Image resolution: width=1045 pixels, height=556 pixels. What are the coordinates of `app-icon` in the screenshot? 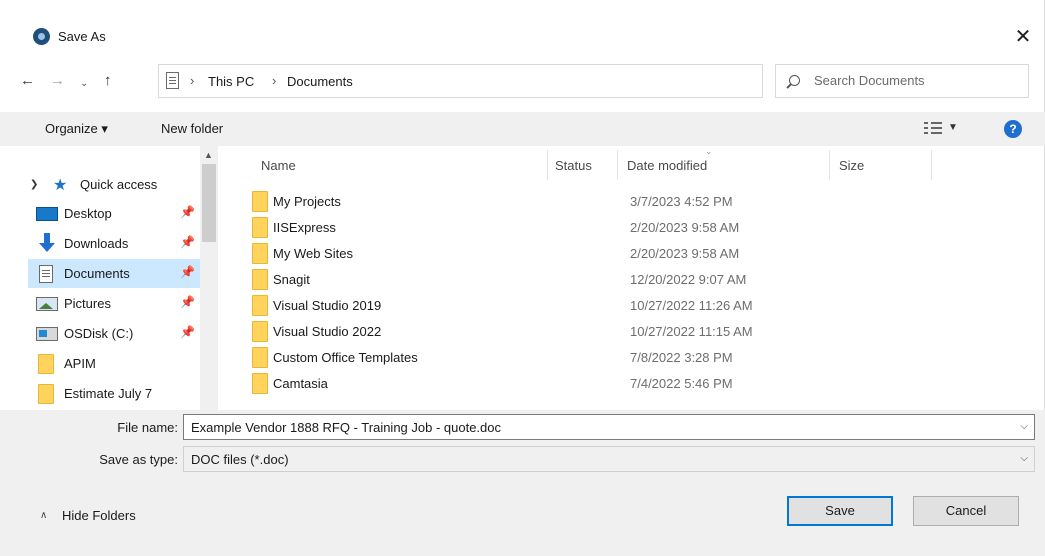 It's located at (41, 36).